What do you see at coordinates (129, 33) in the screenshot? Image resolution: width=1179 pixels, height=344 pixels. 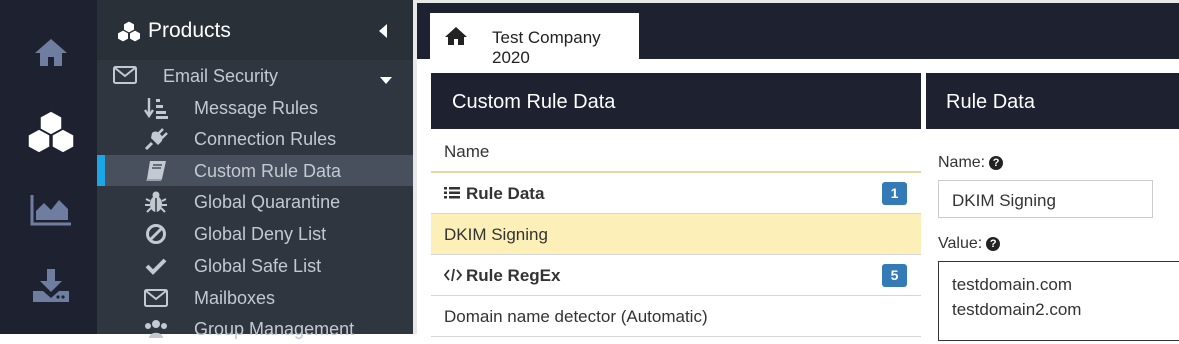 I see `cubes-icon` at bounding box center [129, 33].